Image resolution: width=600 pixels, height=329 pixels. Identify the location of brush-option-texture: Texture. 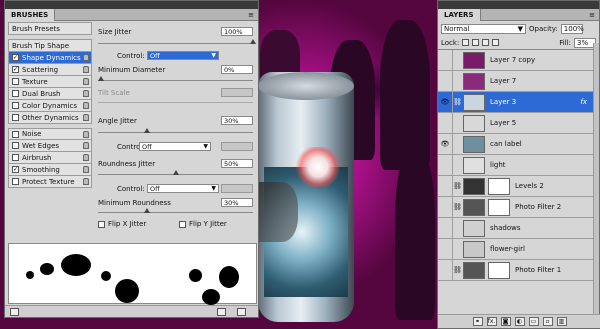
(50, 82).